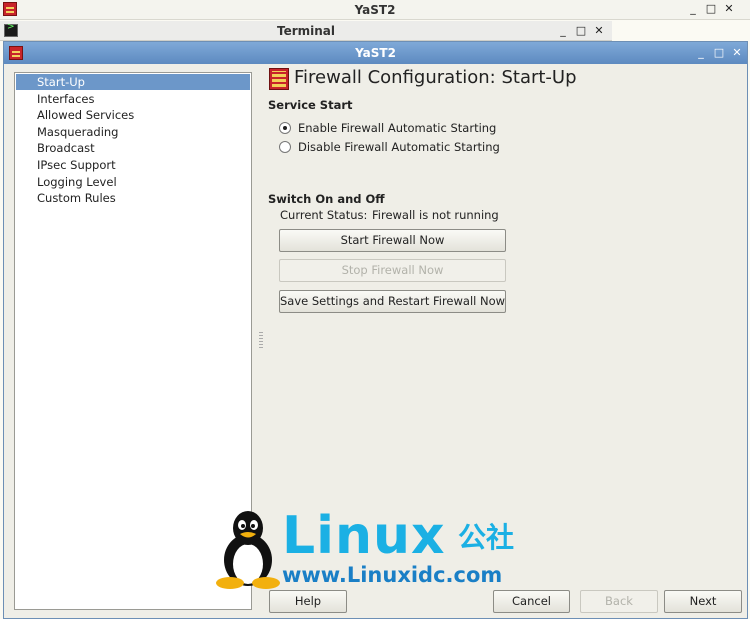  I want to click on terminal-maximize-icon: □, so click(581, 31).